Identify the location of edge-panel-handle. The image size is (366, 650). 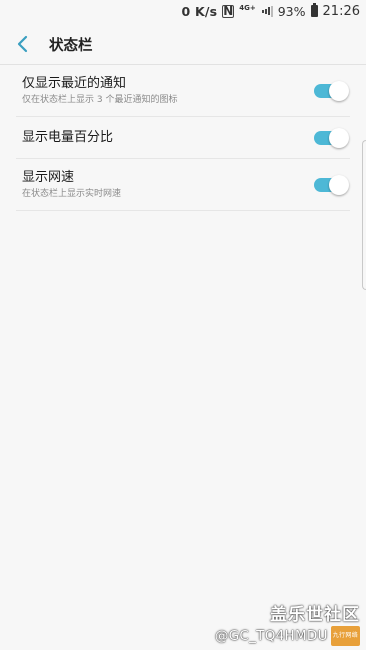
(364, 215).